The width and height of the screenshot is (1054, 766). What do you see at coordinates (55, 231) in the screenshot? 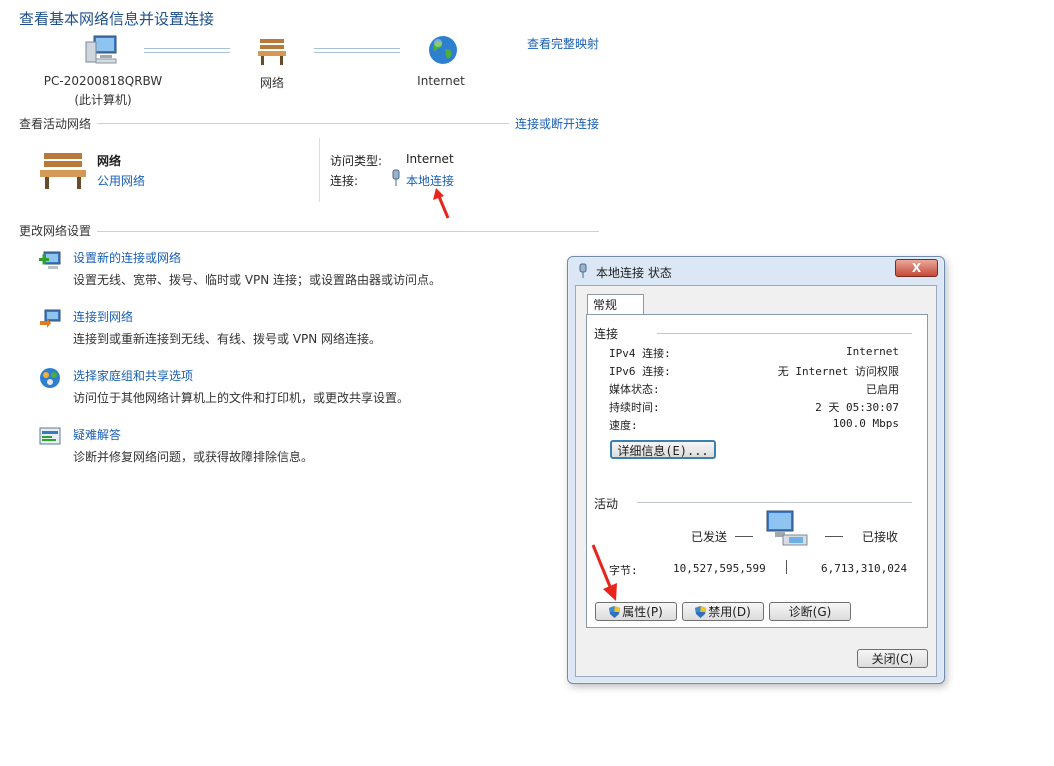
I see `change-settings-title: 更改网络设置` at bounding box center [55, 231].